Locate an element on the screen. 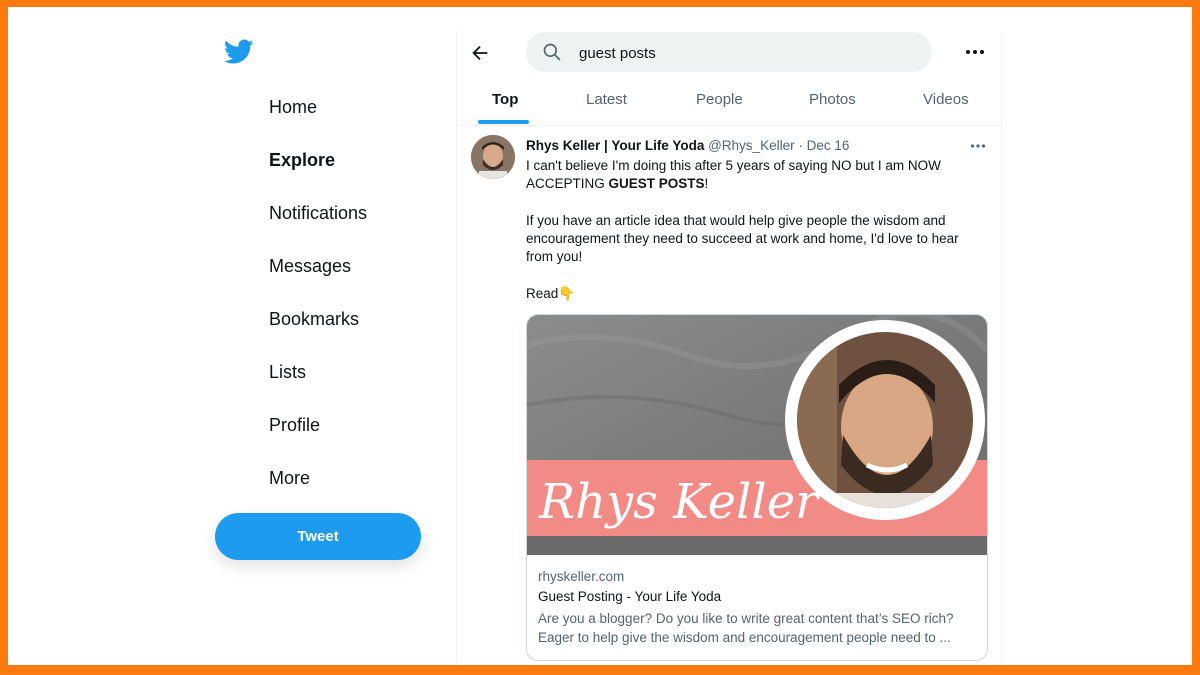 The height and width of the screenshot is (675, 1200). nav-lists: Lists is located at coordinates (287, 372).